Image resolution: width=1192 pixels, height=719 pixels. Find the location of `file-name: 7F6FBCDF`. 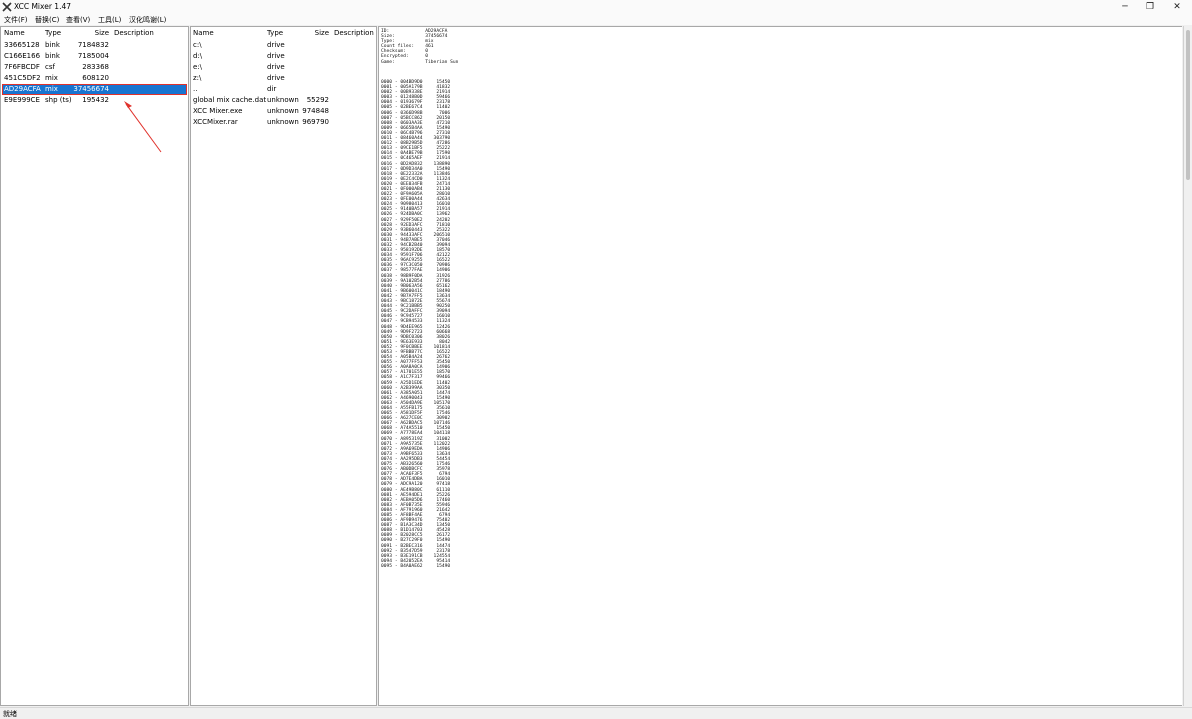

file-name: 7F6FBCDF is located at coordinates (22, 67).